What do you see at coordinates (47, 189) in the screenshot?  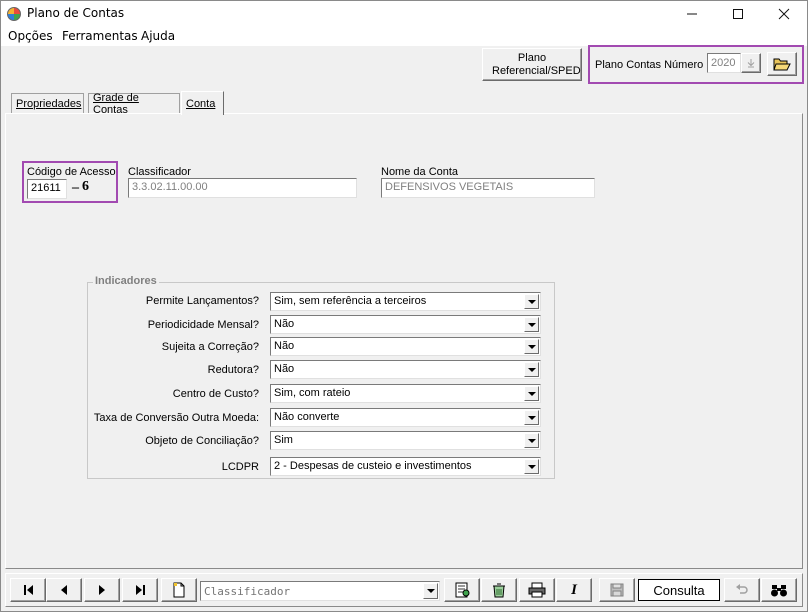 I see `codigo-acesso-field: 21611` at bounding box center [47, 189].